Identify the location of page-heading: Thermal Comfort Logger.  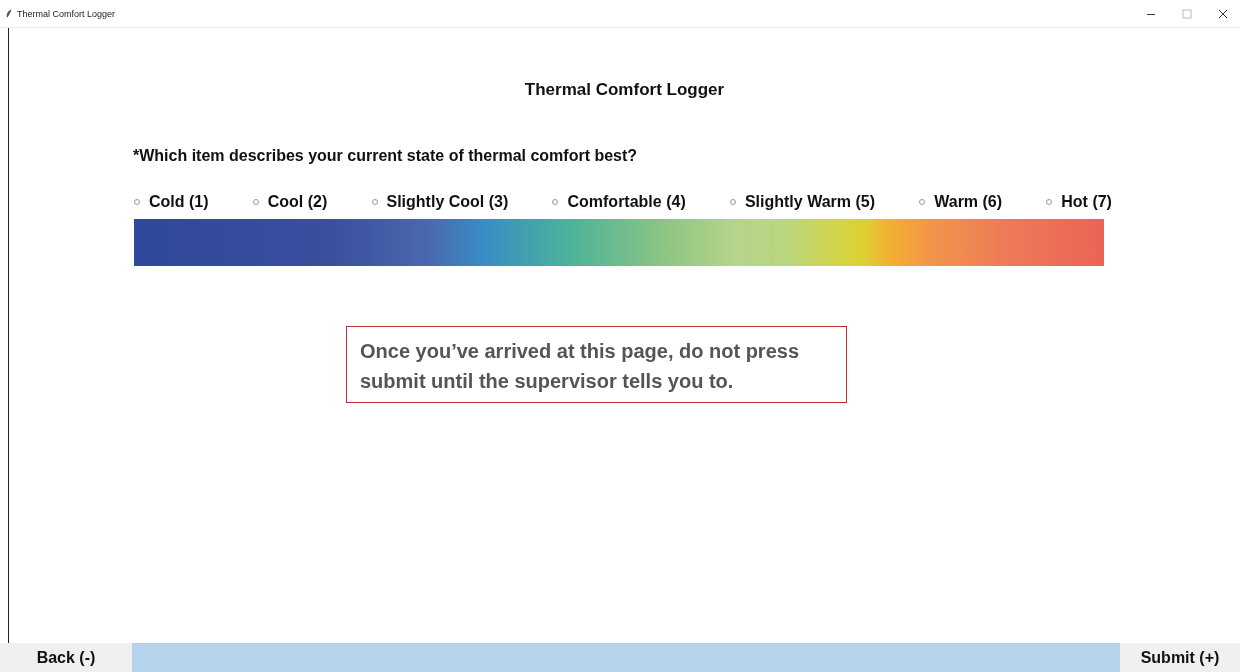
(624, 90).